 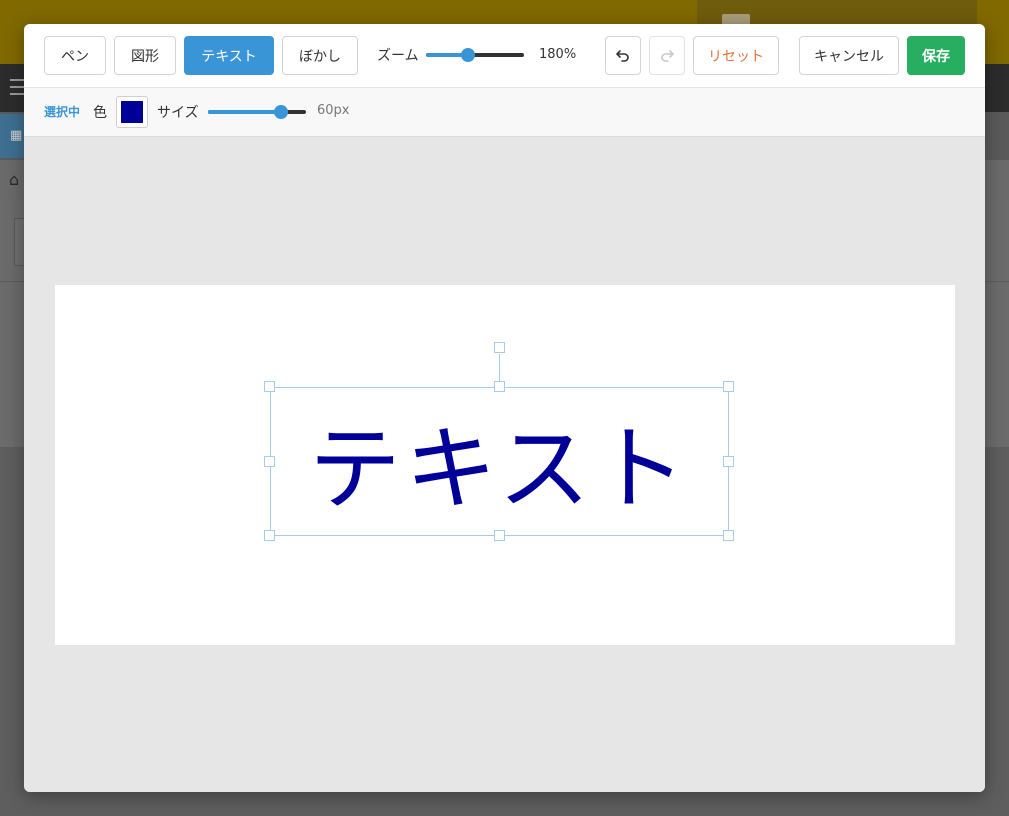 I want to click on size-value: 60px, so click(x=333, y=110).